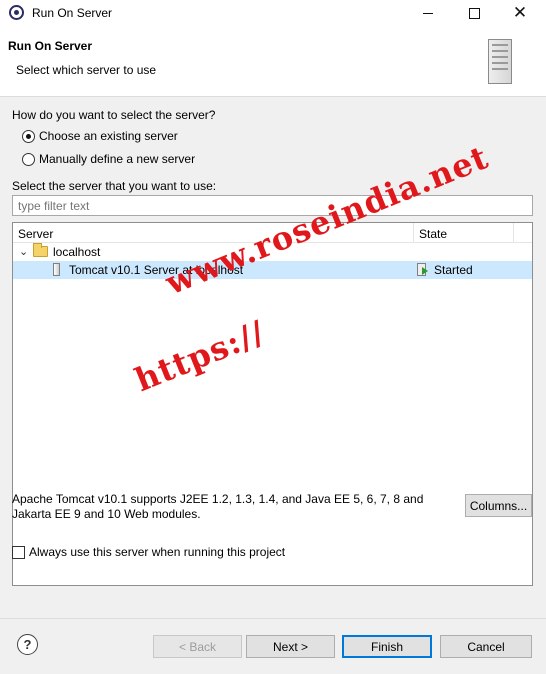 The height and width of the screenshot is (674, 546). Describe the element at coordinates (56, 269) in the screenshot. I see `server-icon` at that location.